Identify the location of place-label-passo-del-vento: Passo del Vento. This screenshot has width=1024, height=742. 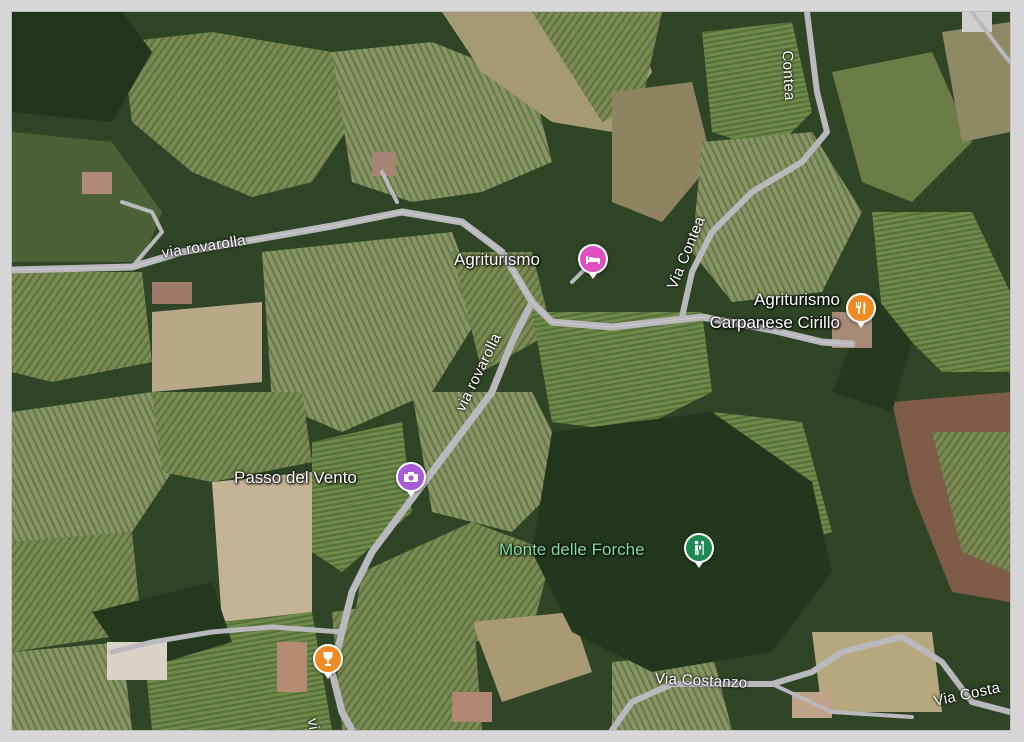
(295, 477).